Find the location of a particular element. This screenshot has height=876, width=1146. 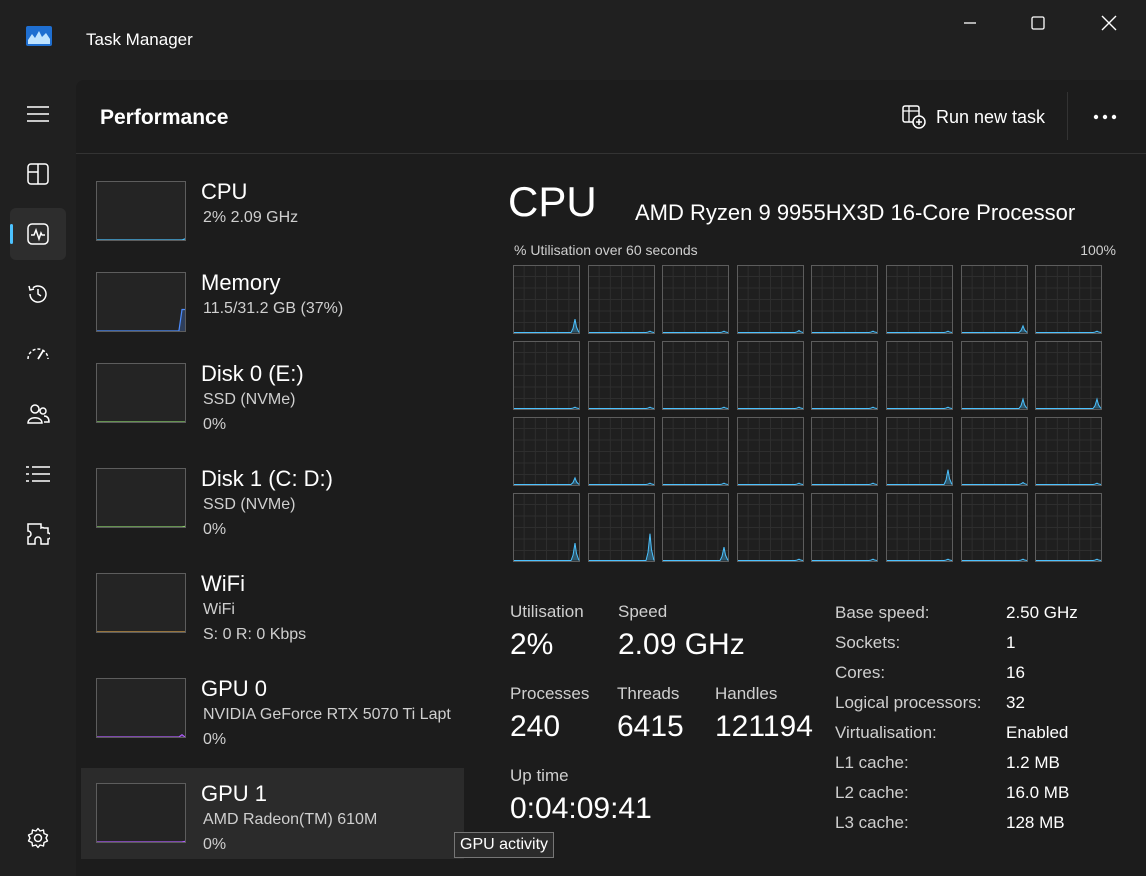

startup-apps-icon is located at coordinates (38, 354).